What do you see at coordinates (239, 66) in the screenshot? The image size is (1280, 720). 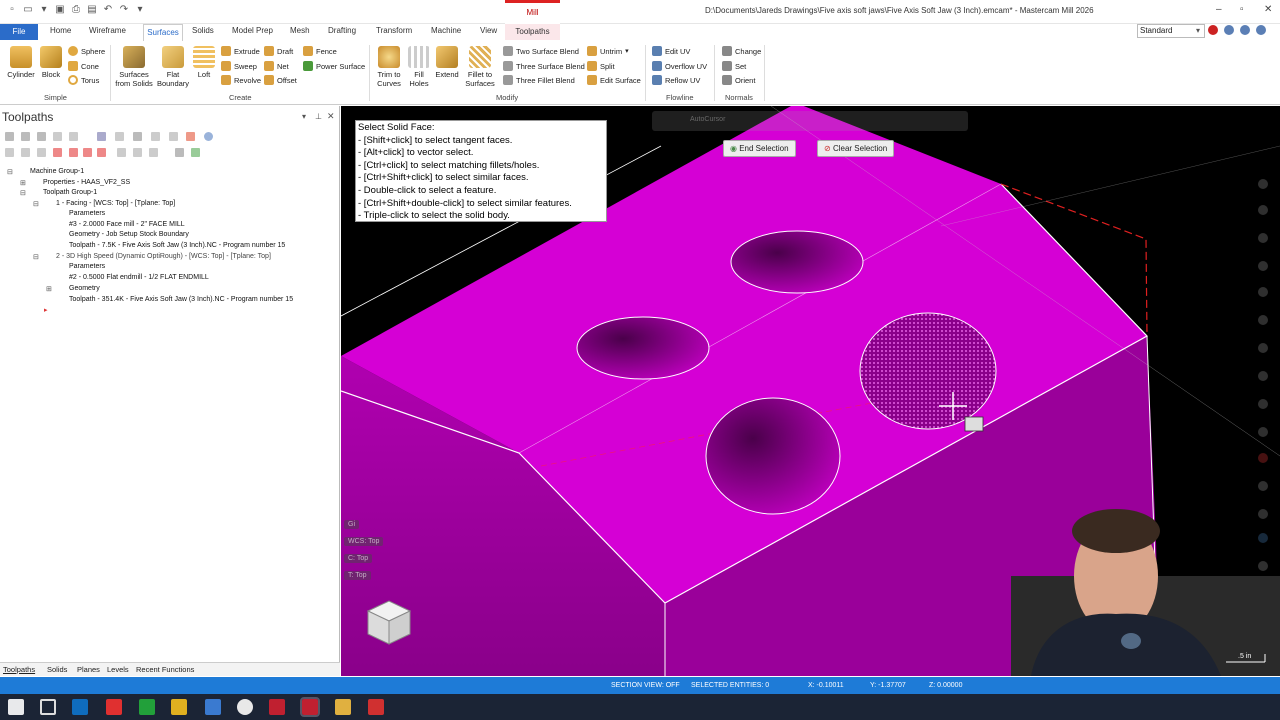 I see `sweep-button: Sweep` at bounding box center [239, 66].